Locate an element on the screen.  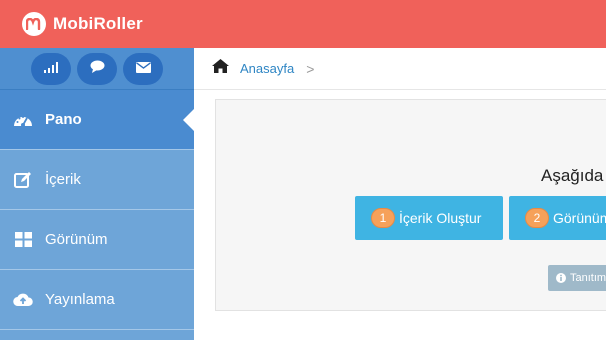
step-label: Görünüm is located at coordinates (579, 218).